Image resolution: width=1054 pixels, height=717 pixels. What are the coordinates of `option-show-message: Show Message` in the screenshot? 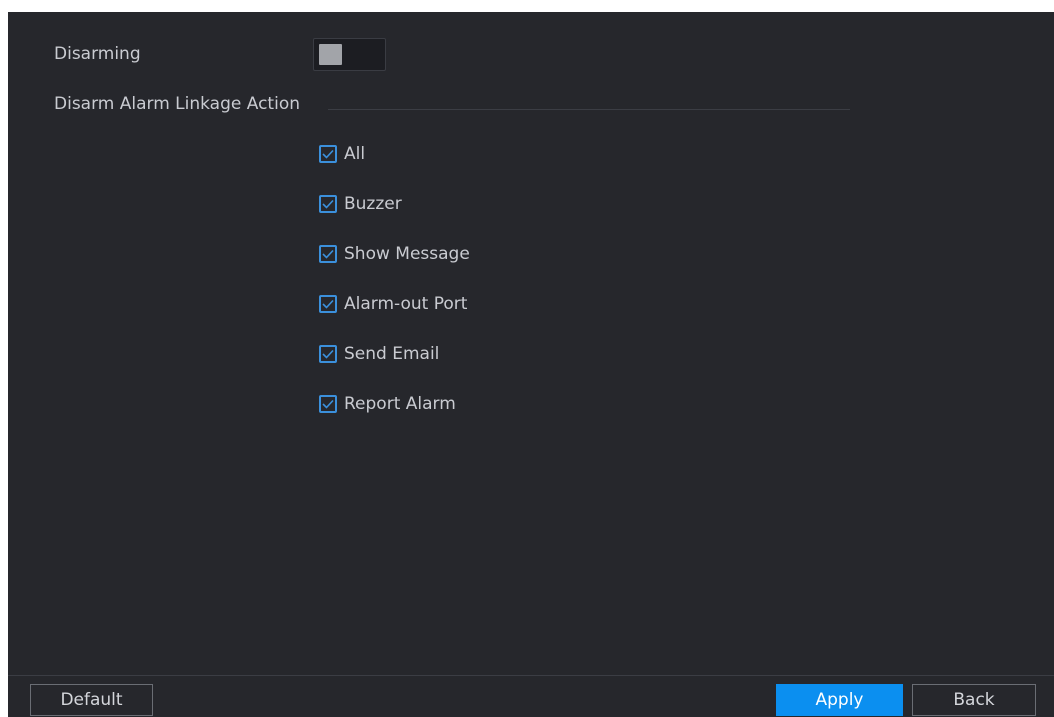 It's located at (394, 254).